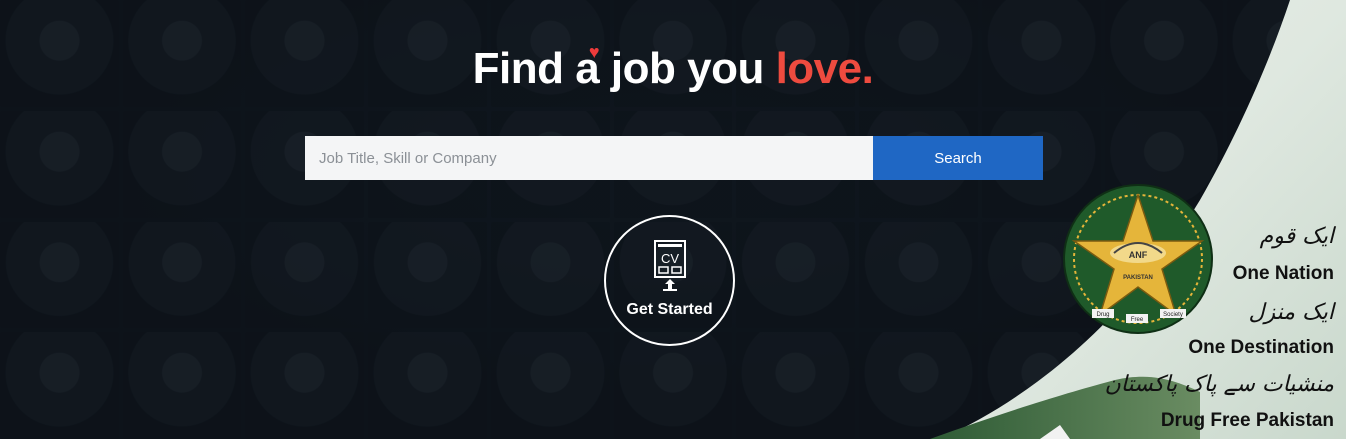 The height and width of the screenshot is (439, 1346). Describe the element at coordinates (589, 158) in the screenshot. I see `search-input` at that location.